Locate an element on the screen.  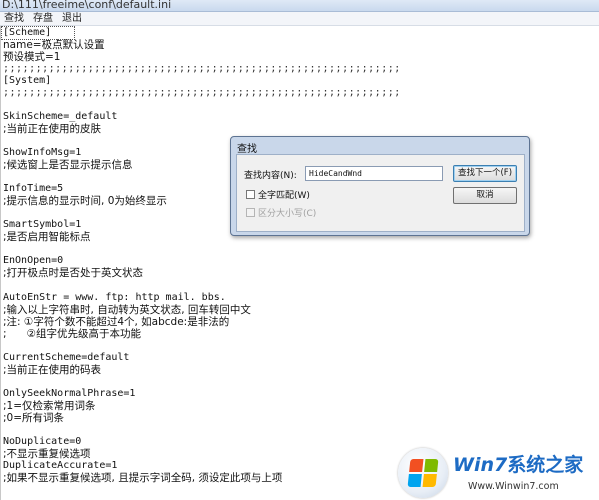
editor-line: AutoEnStr = www. ftp: http mail. bbs. is located at coordinates (114, 297).